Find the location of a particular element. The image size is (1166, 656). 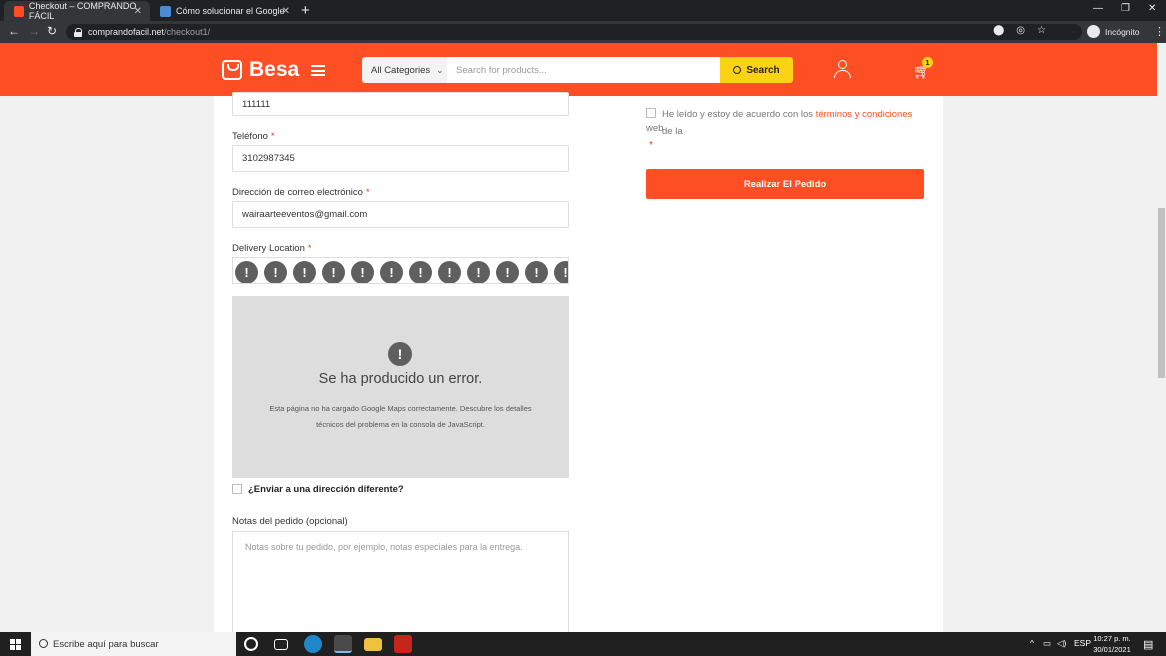

tab-title: Checkout – COMPRANDO FÁCIL is located at coordinates (82, 11).